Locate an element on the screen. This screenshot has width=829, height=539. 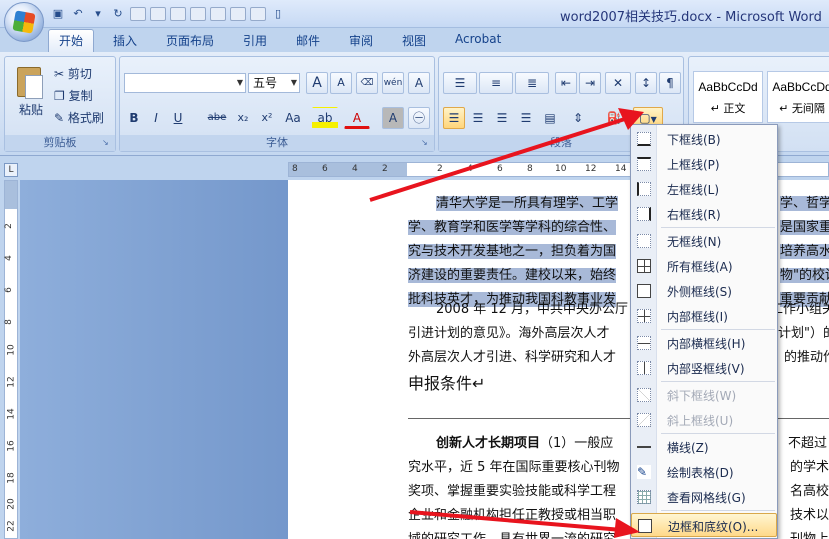
font-size-dropdown-icon: ▼ is located at coordinates (294, 83).